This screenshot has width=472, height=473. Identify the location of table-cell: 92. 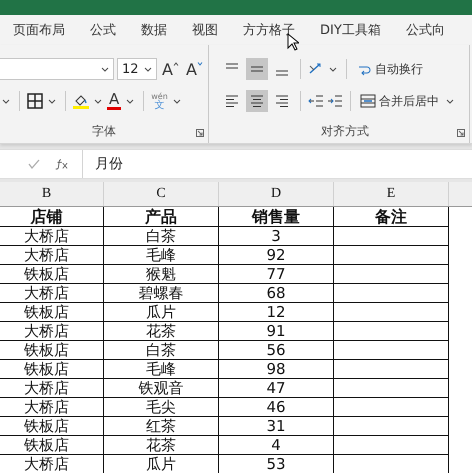
(276, 255).